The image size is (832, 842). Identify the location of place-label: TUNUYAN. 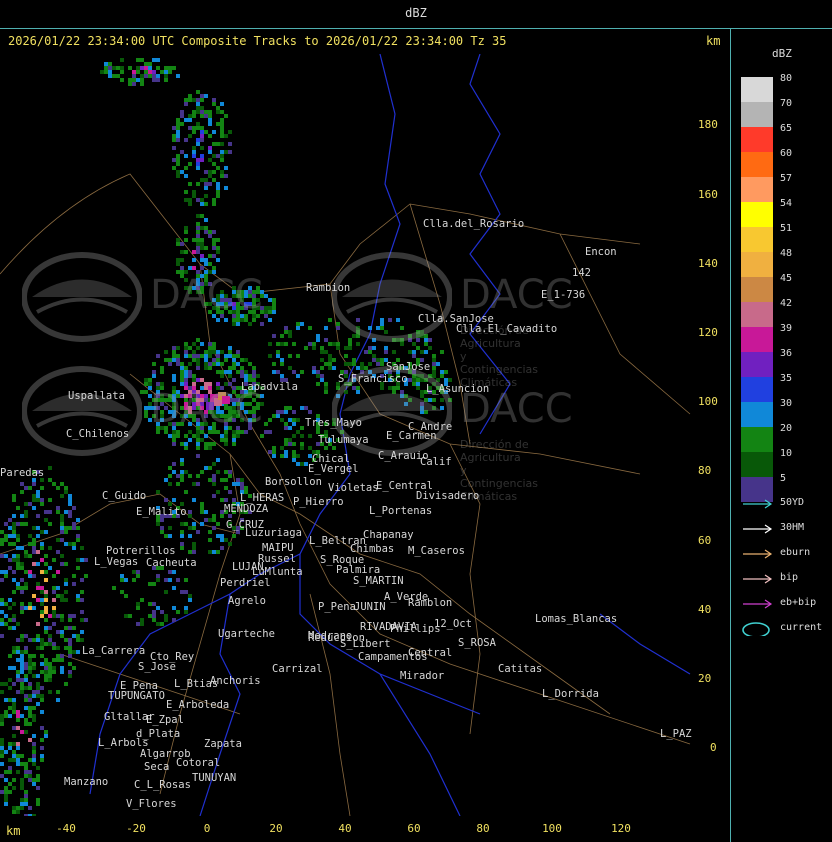
(214, 778).